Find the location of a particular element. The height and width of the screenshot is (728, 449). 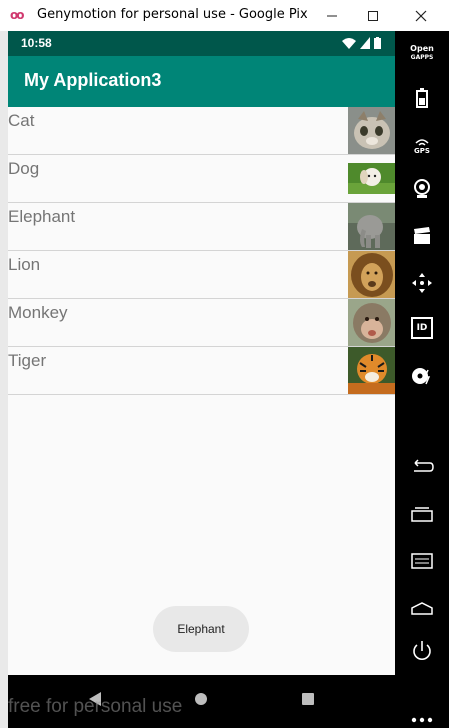

battery-button is located at coordinates (422, 98).